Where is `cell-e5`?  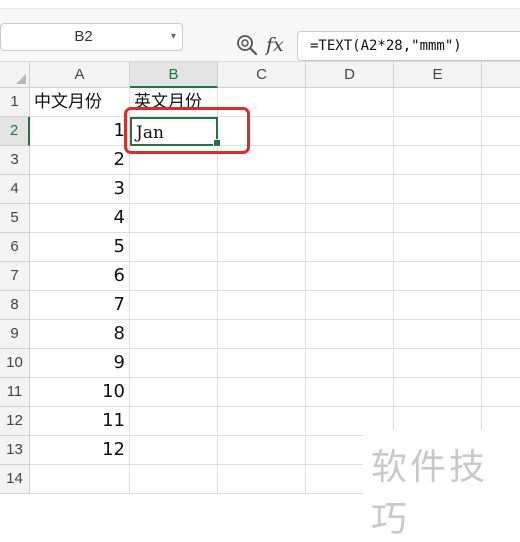 cell-e5 is located at coordinates (438, 218).